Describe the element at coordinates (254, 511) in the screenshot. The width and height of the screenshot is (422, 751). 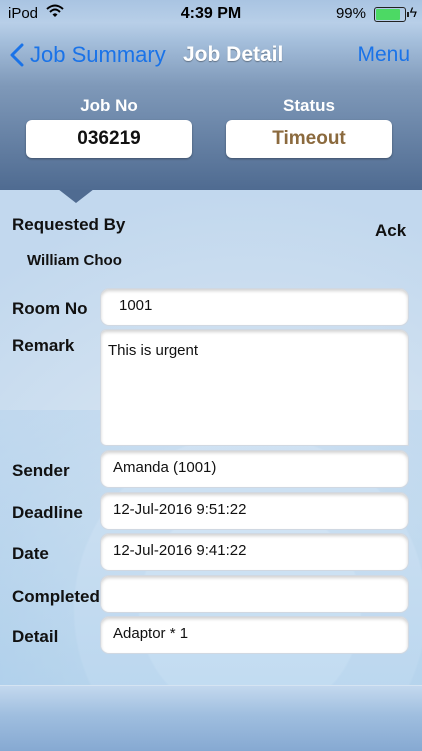
I see `deadline-field: 12-Jul-2016 9:51:22` at that location.